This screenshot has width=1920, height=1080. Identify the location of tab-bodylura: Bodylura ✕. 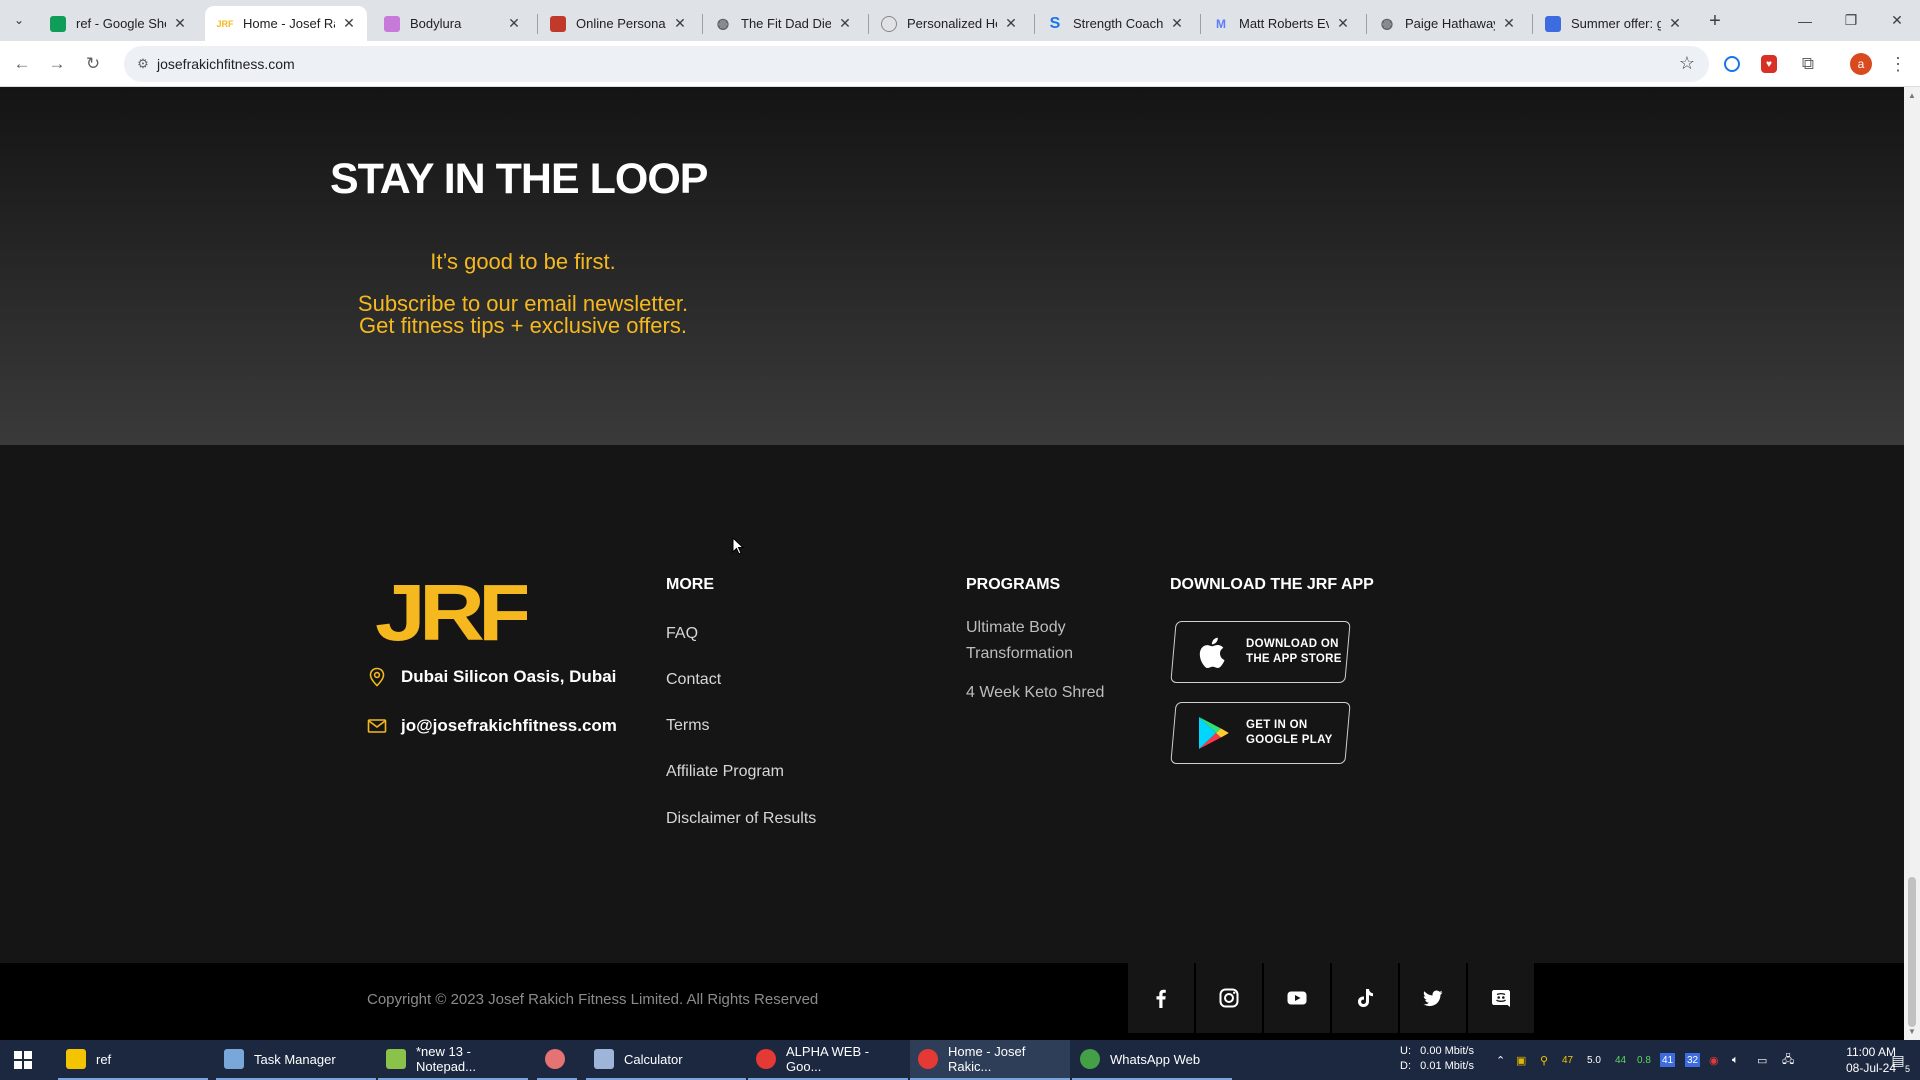
(452, 23).